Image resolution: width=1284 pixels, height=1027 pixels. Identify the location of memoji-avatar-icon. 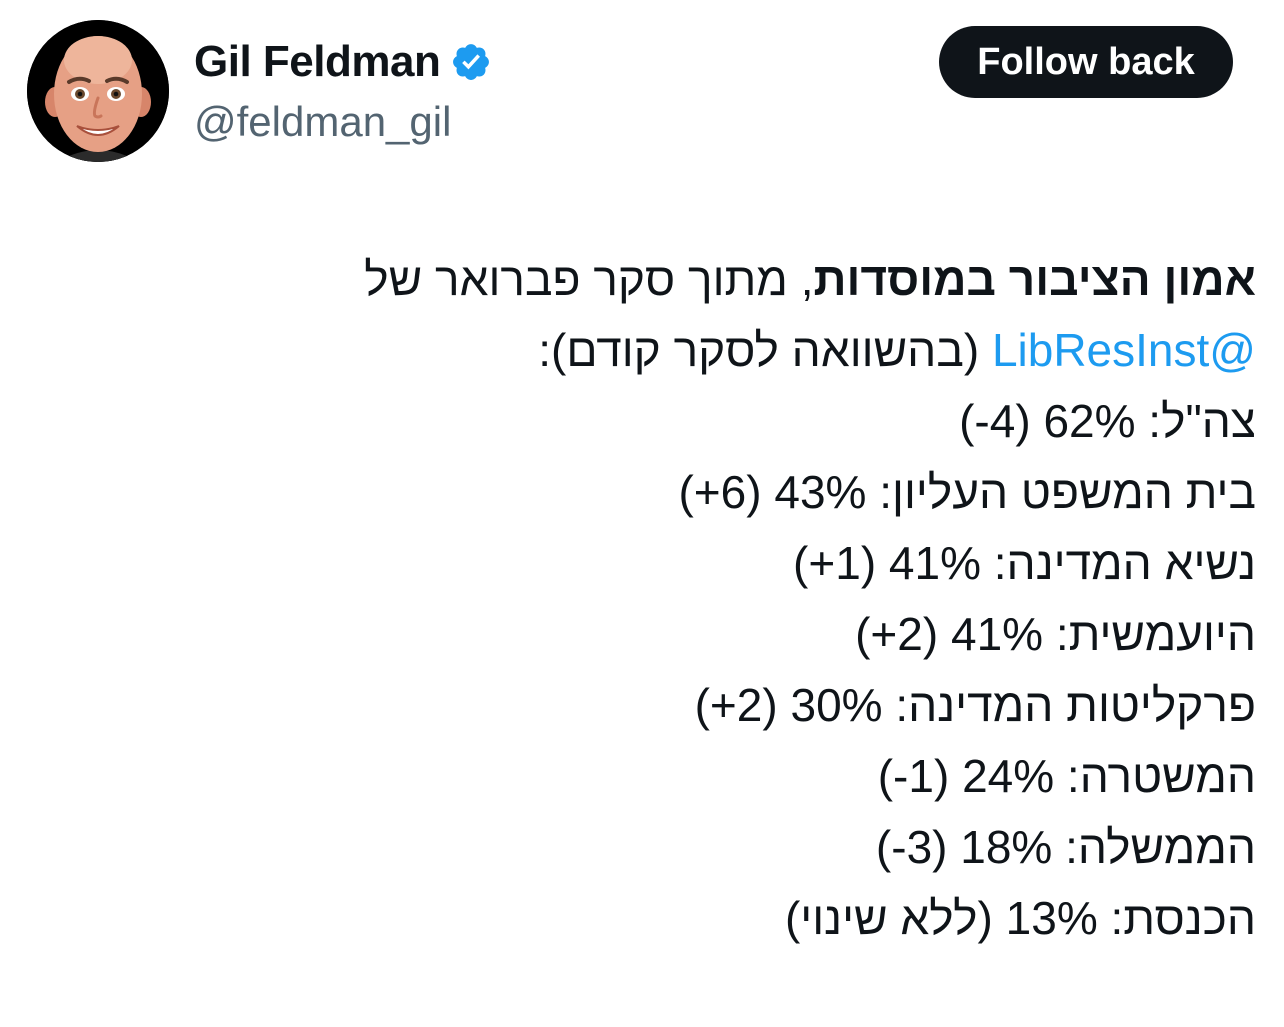
(98, 91).